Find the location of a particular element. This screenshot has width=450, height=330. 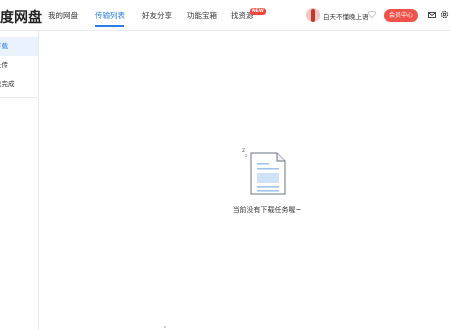

avatar is located at coordinates (313, 15).